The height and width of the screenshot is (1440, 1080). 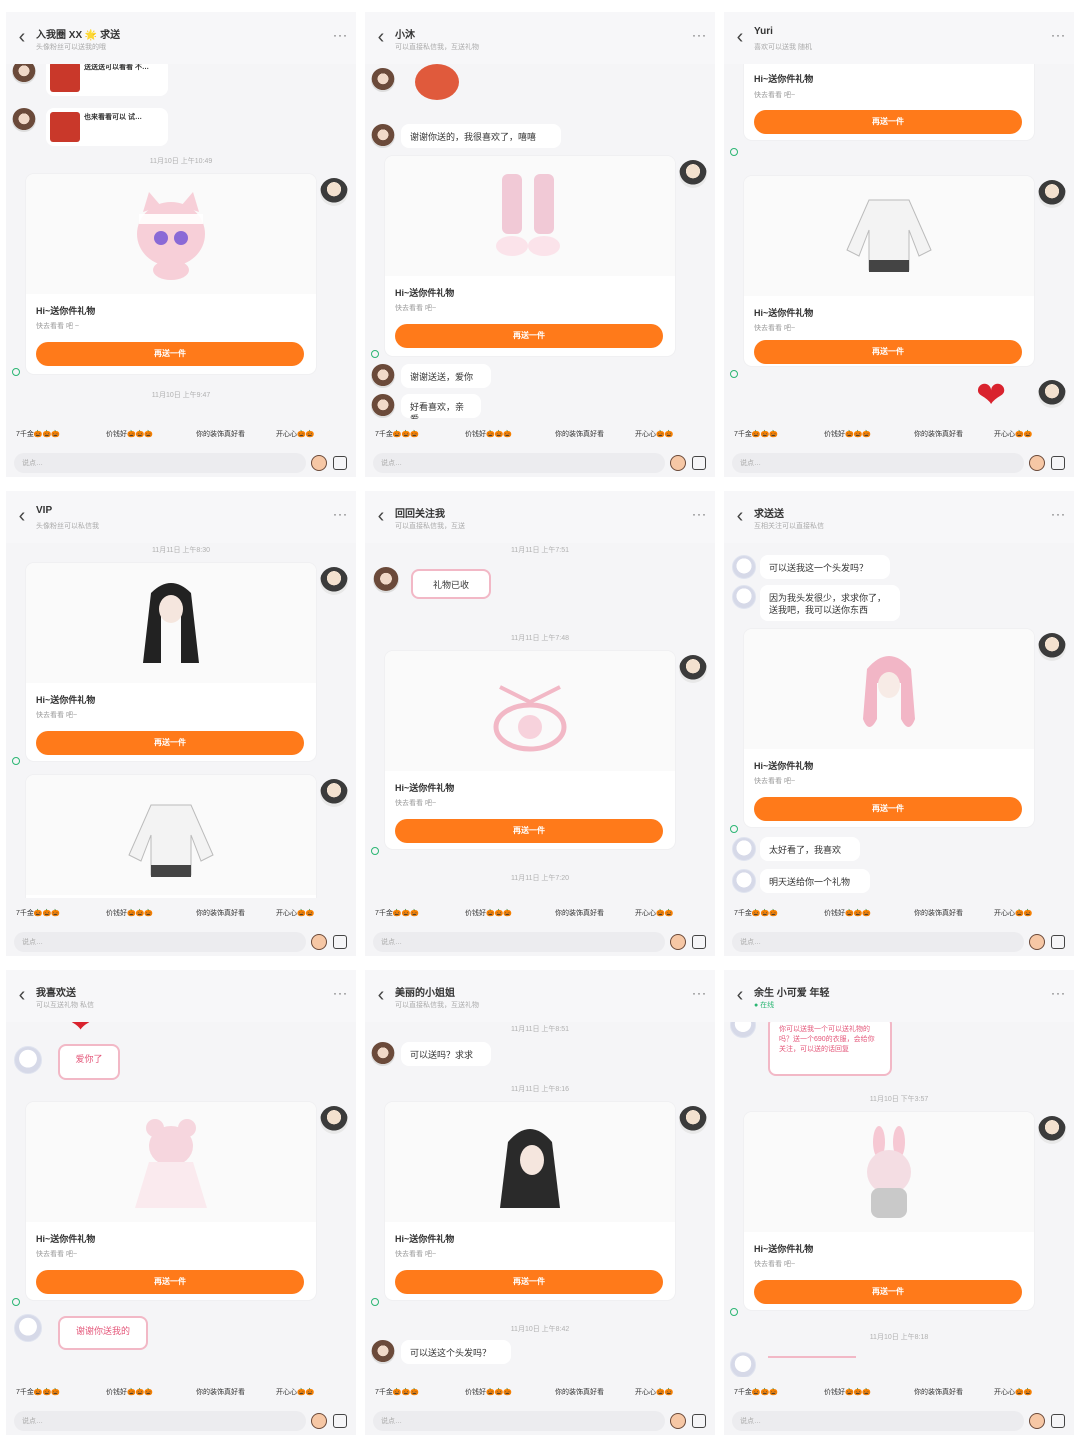 I want to click on order-card: Hi~送你件礼物 快去看看 吧 ~ 再送一件, so click(x=171, y=274).